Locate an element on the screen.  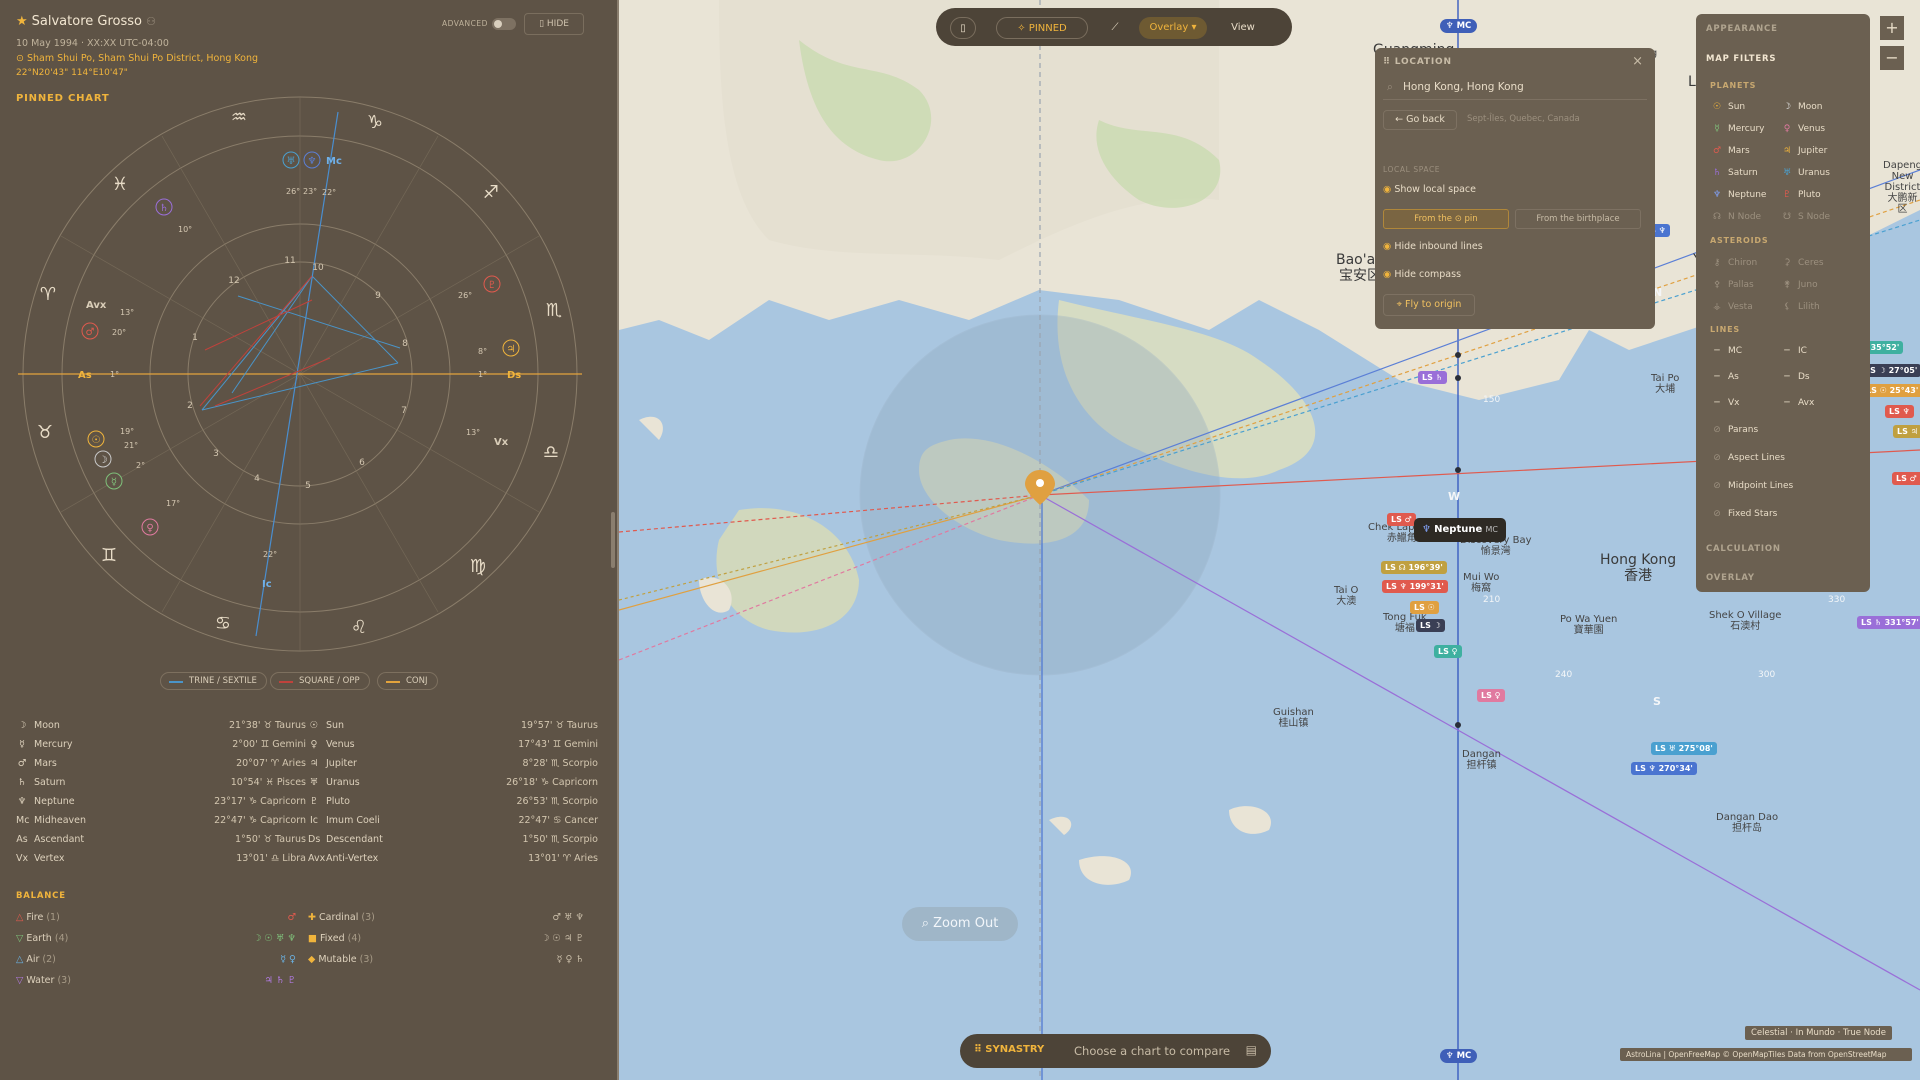
local-space-tag: LS ♅ 275°08' is located at coordinates (1684, 748).